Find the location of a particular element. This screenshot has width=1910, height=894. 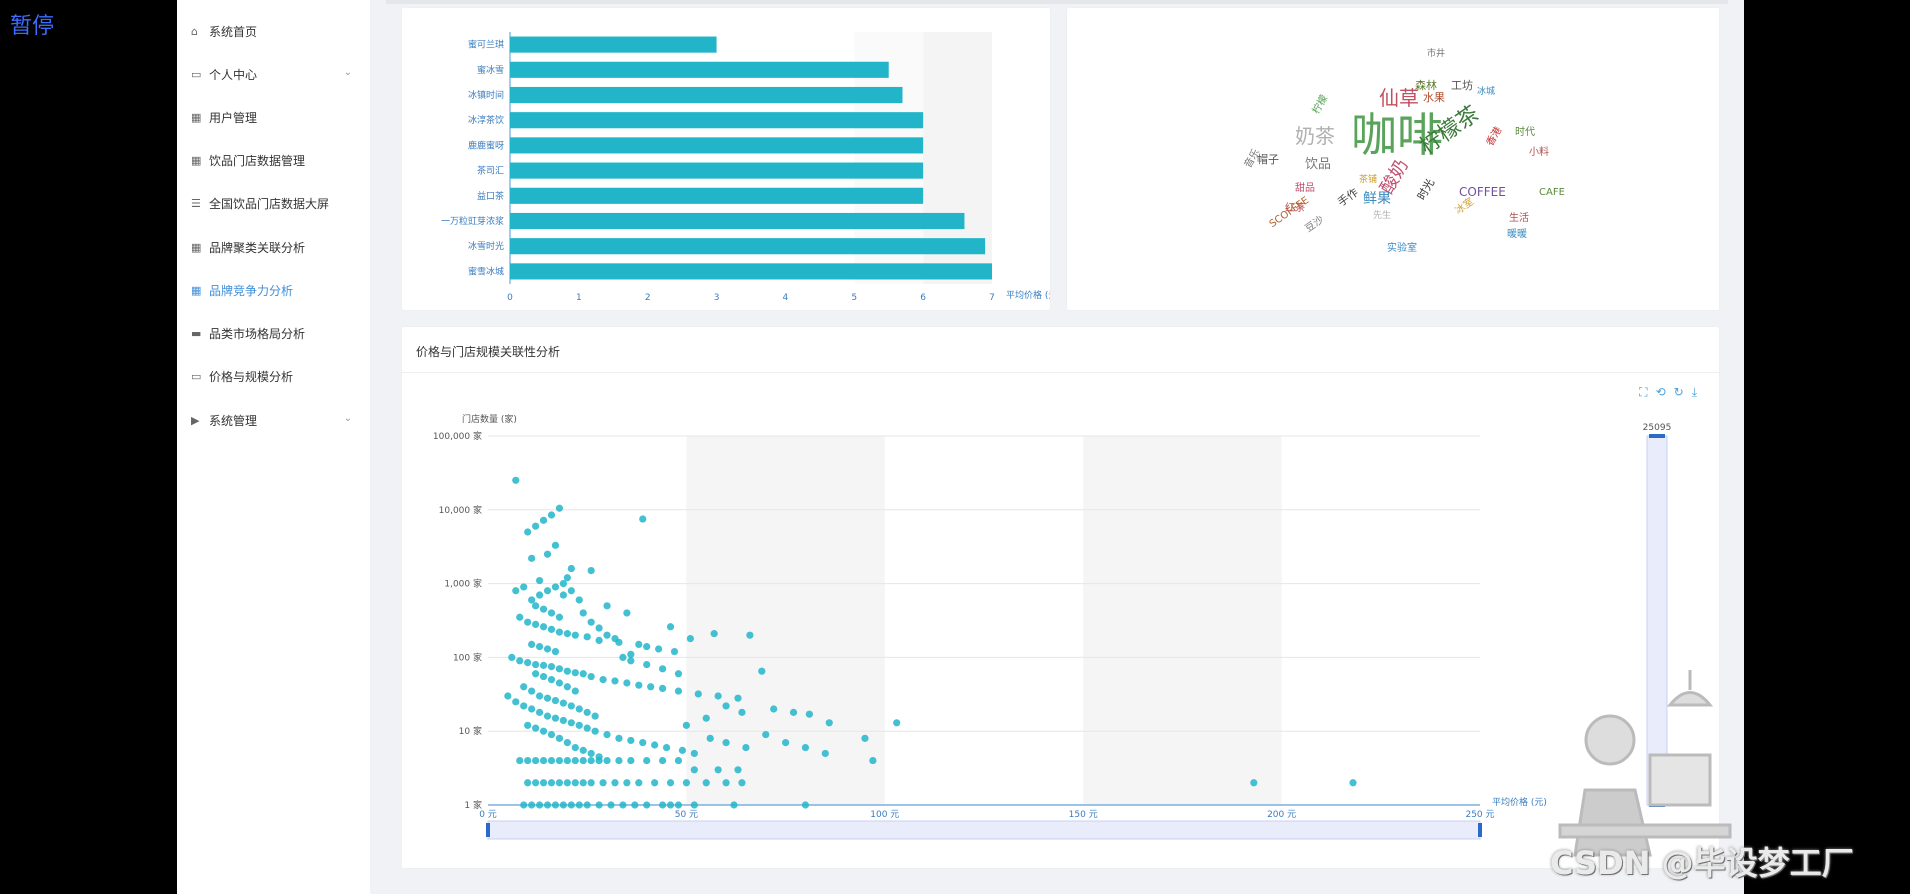

sidebar-item-9: ▶ 系统管理 ⌄ is located at coordinates (273, 420).